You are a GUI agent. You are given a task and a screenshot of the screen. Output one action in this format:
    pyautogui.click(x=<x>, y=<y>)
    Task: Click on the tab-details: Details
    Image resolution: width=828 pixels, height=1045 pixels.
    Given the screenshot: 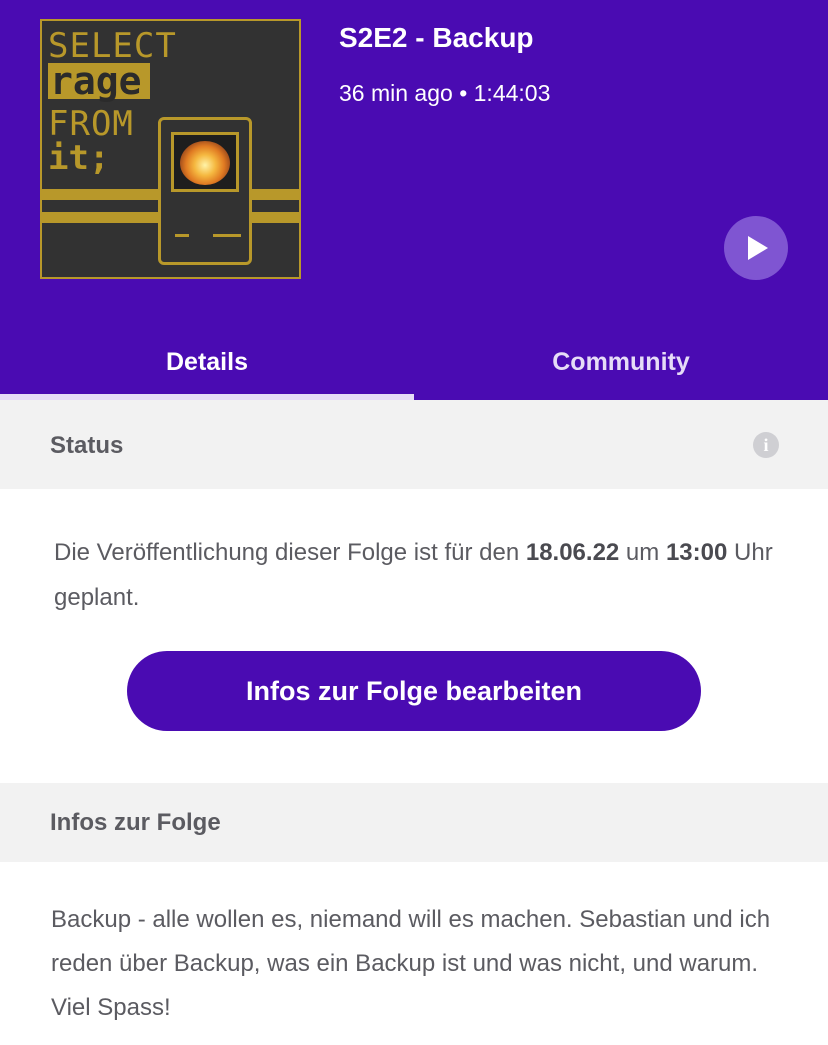 What is the action you would take?
    pyautogui.click(x=207, y=365)
    